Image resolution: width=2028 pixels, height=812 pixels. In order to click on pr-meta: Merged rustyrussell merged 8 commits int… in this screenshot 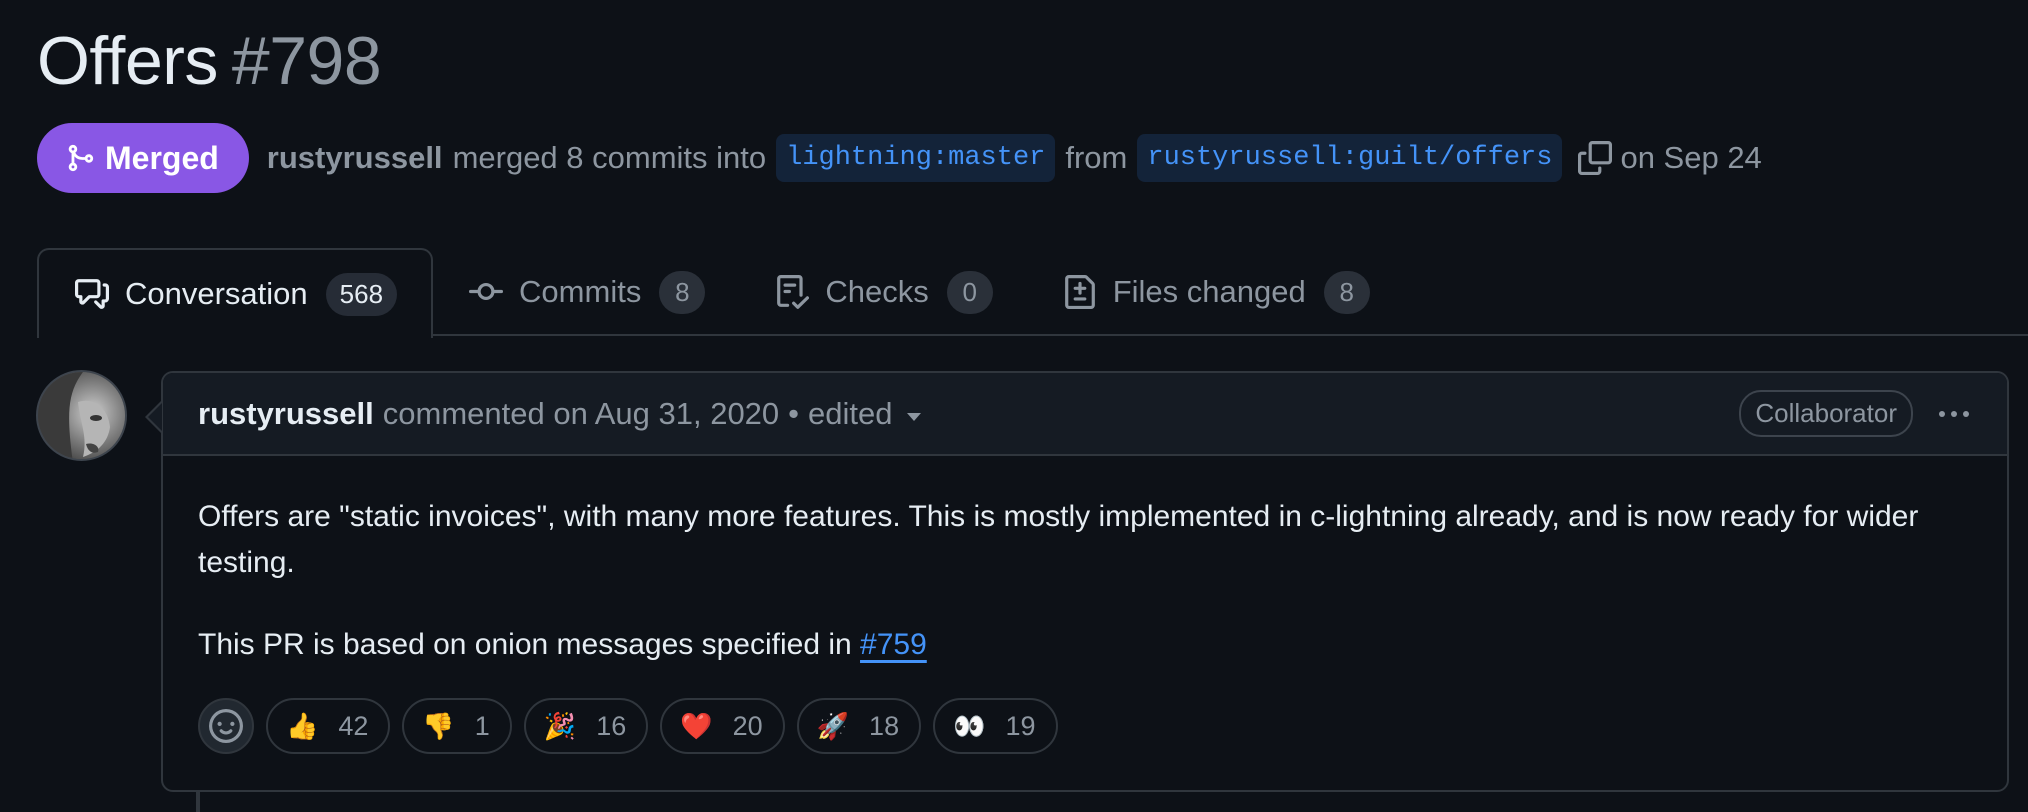, I will do `click(899, 158)`.